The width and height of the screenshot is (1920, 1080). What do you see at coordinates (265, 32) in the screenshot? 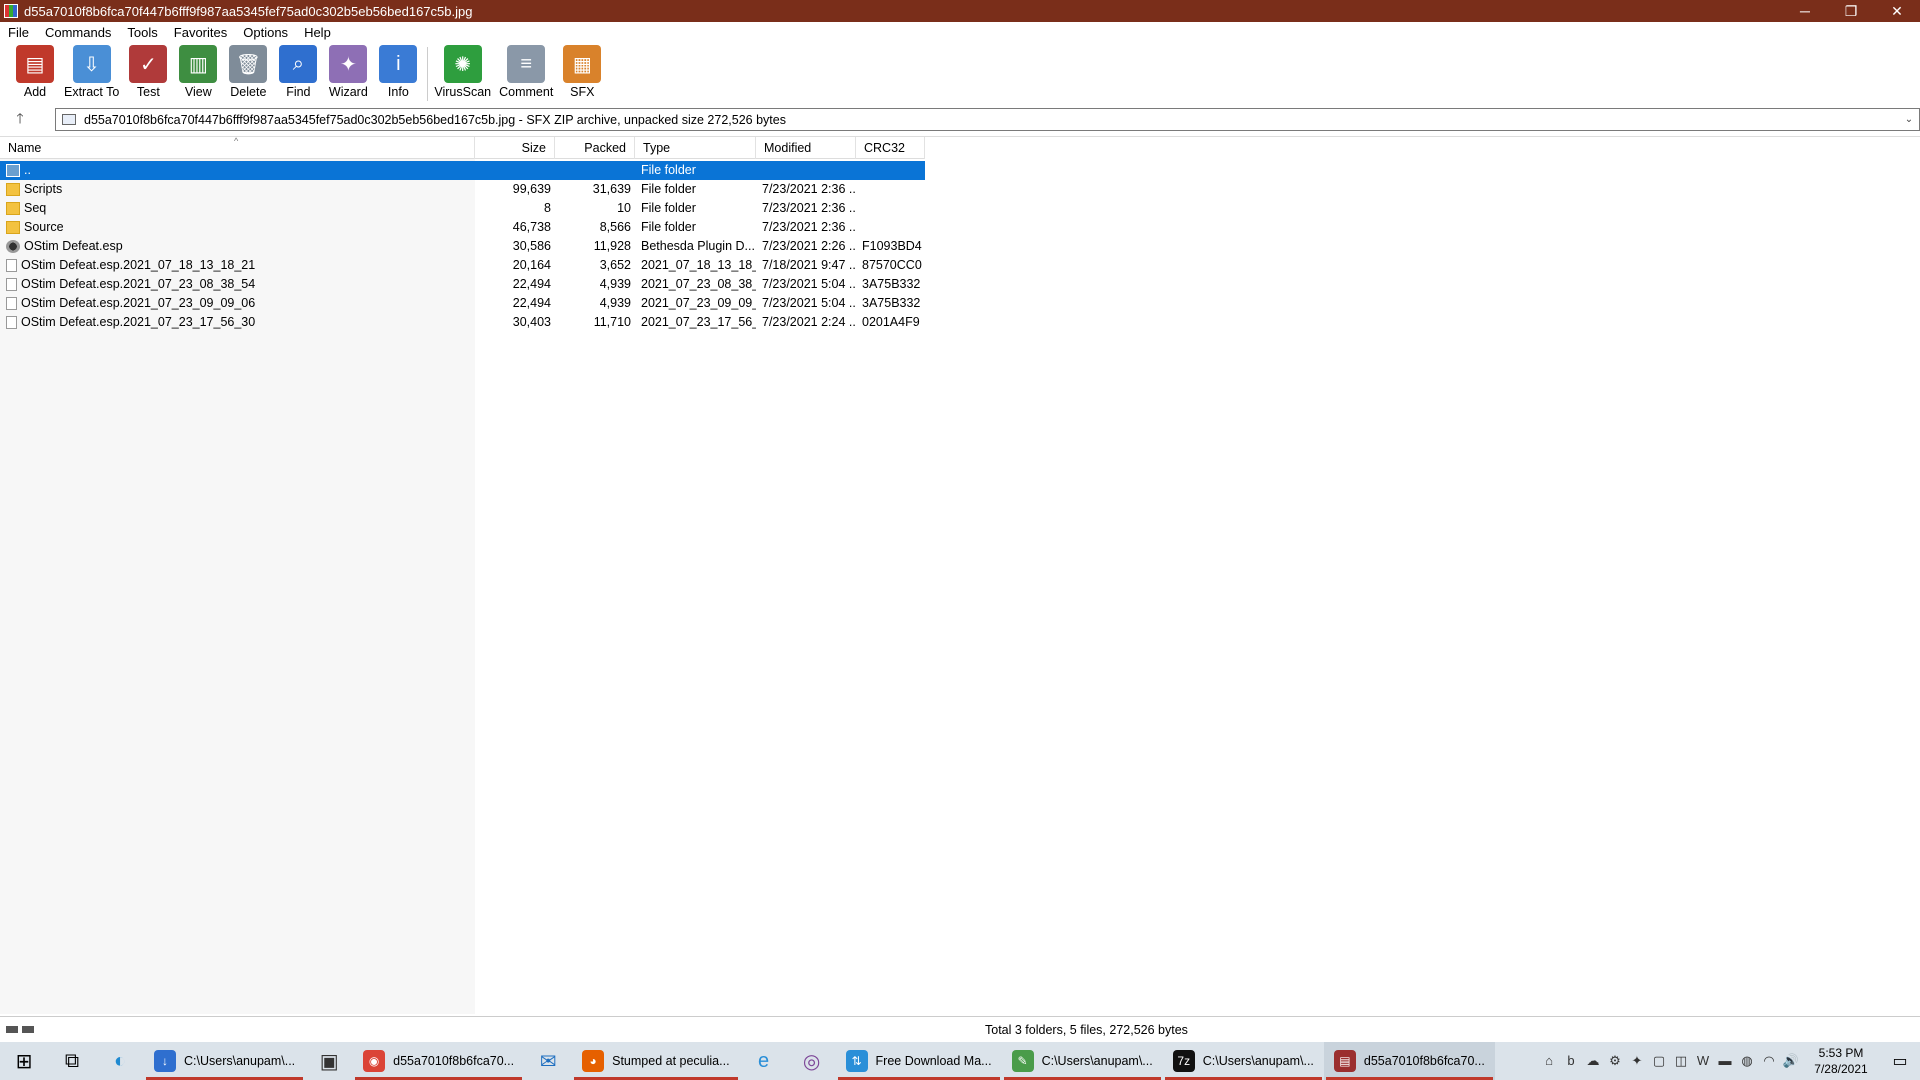
I see `menu-options: Options` at bounding box center [265, 32].